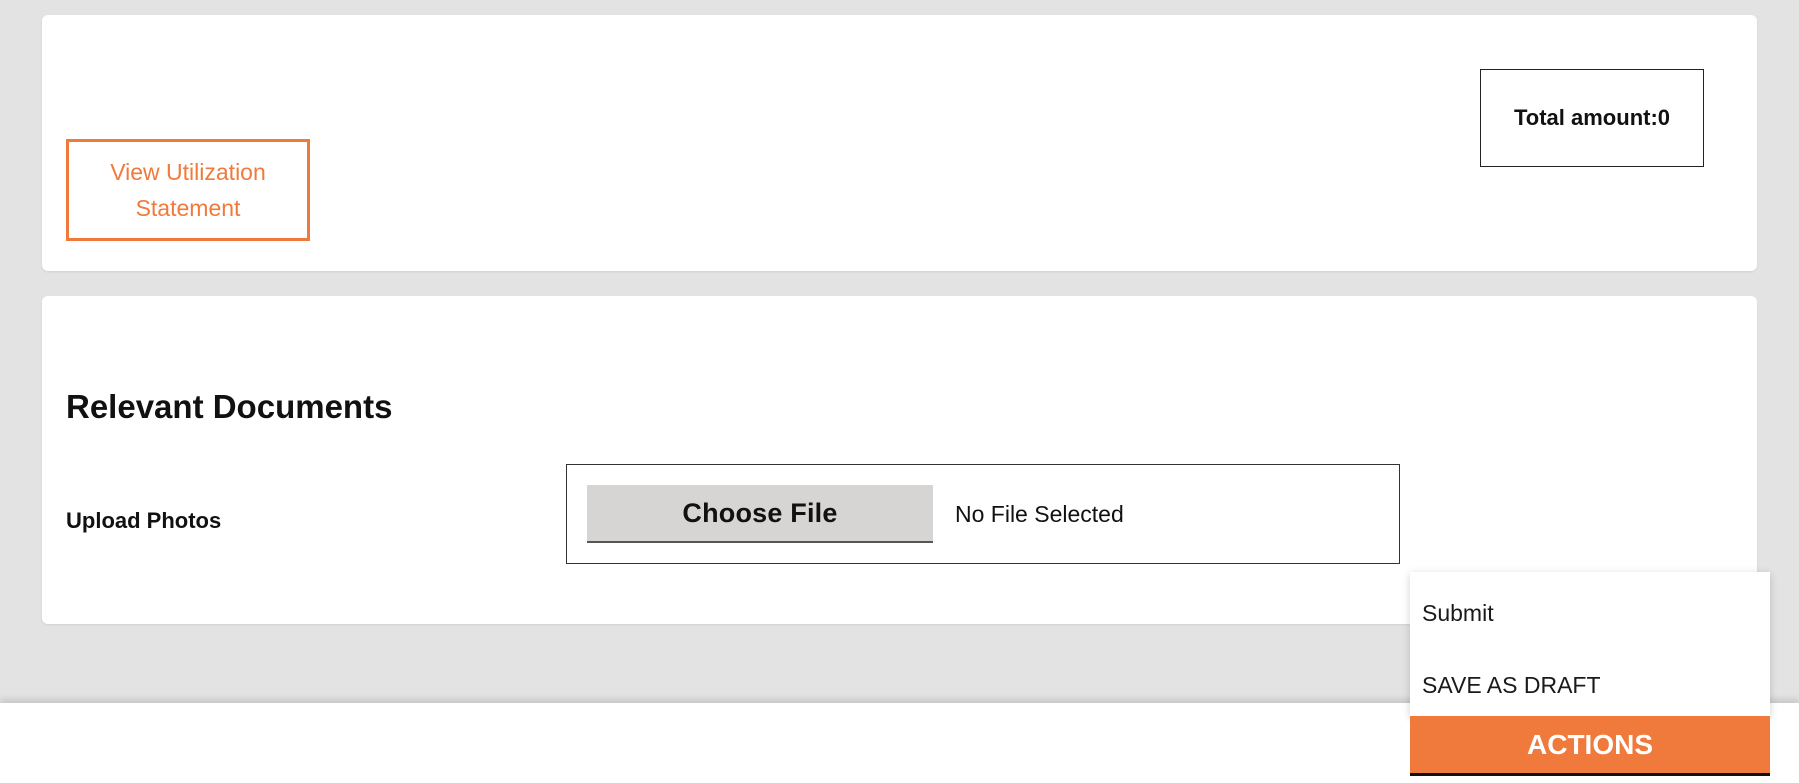 The width and height of the screenshot is (1799, 783). I want to click on total-amount-text: Total amount:0, so click(1592, 117).